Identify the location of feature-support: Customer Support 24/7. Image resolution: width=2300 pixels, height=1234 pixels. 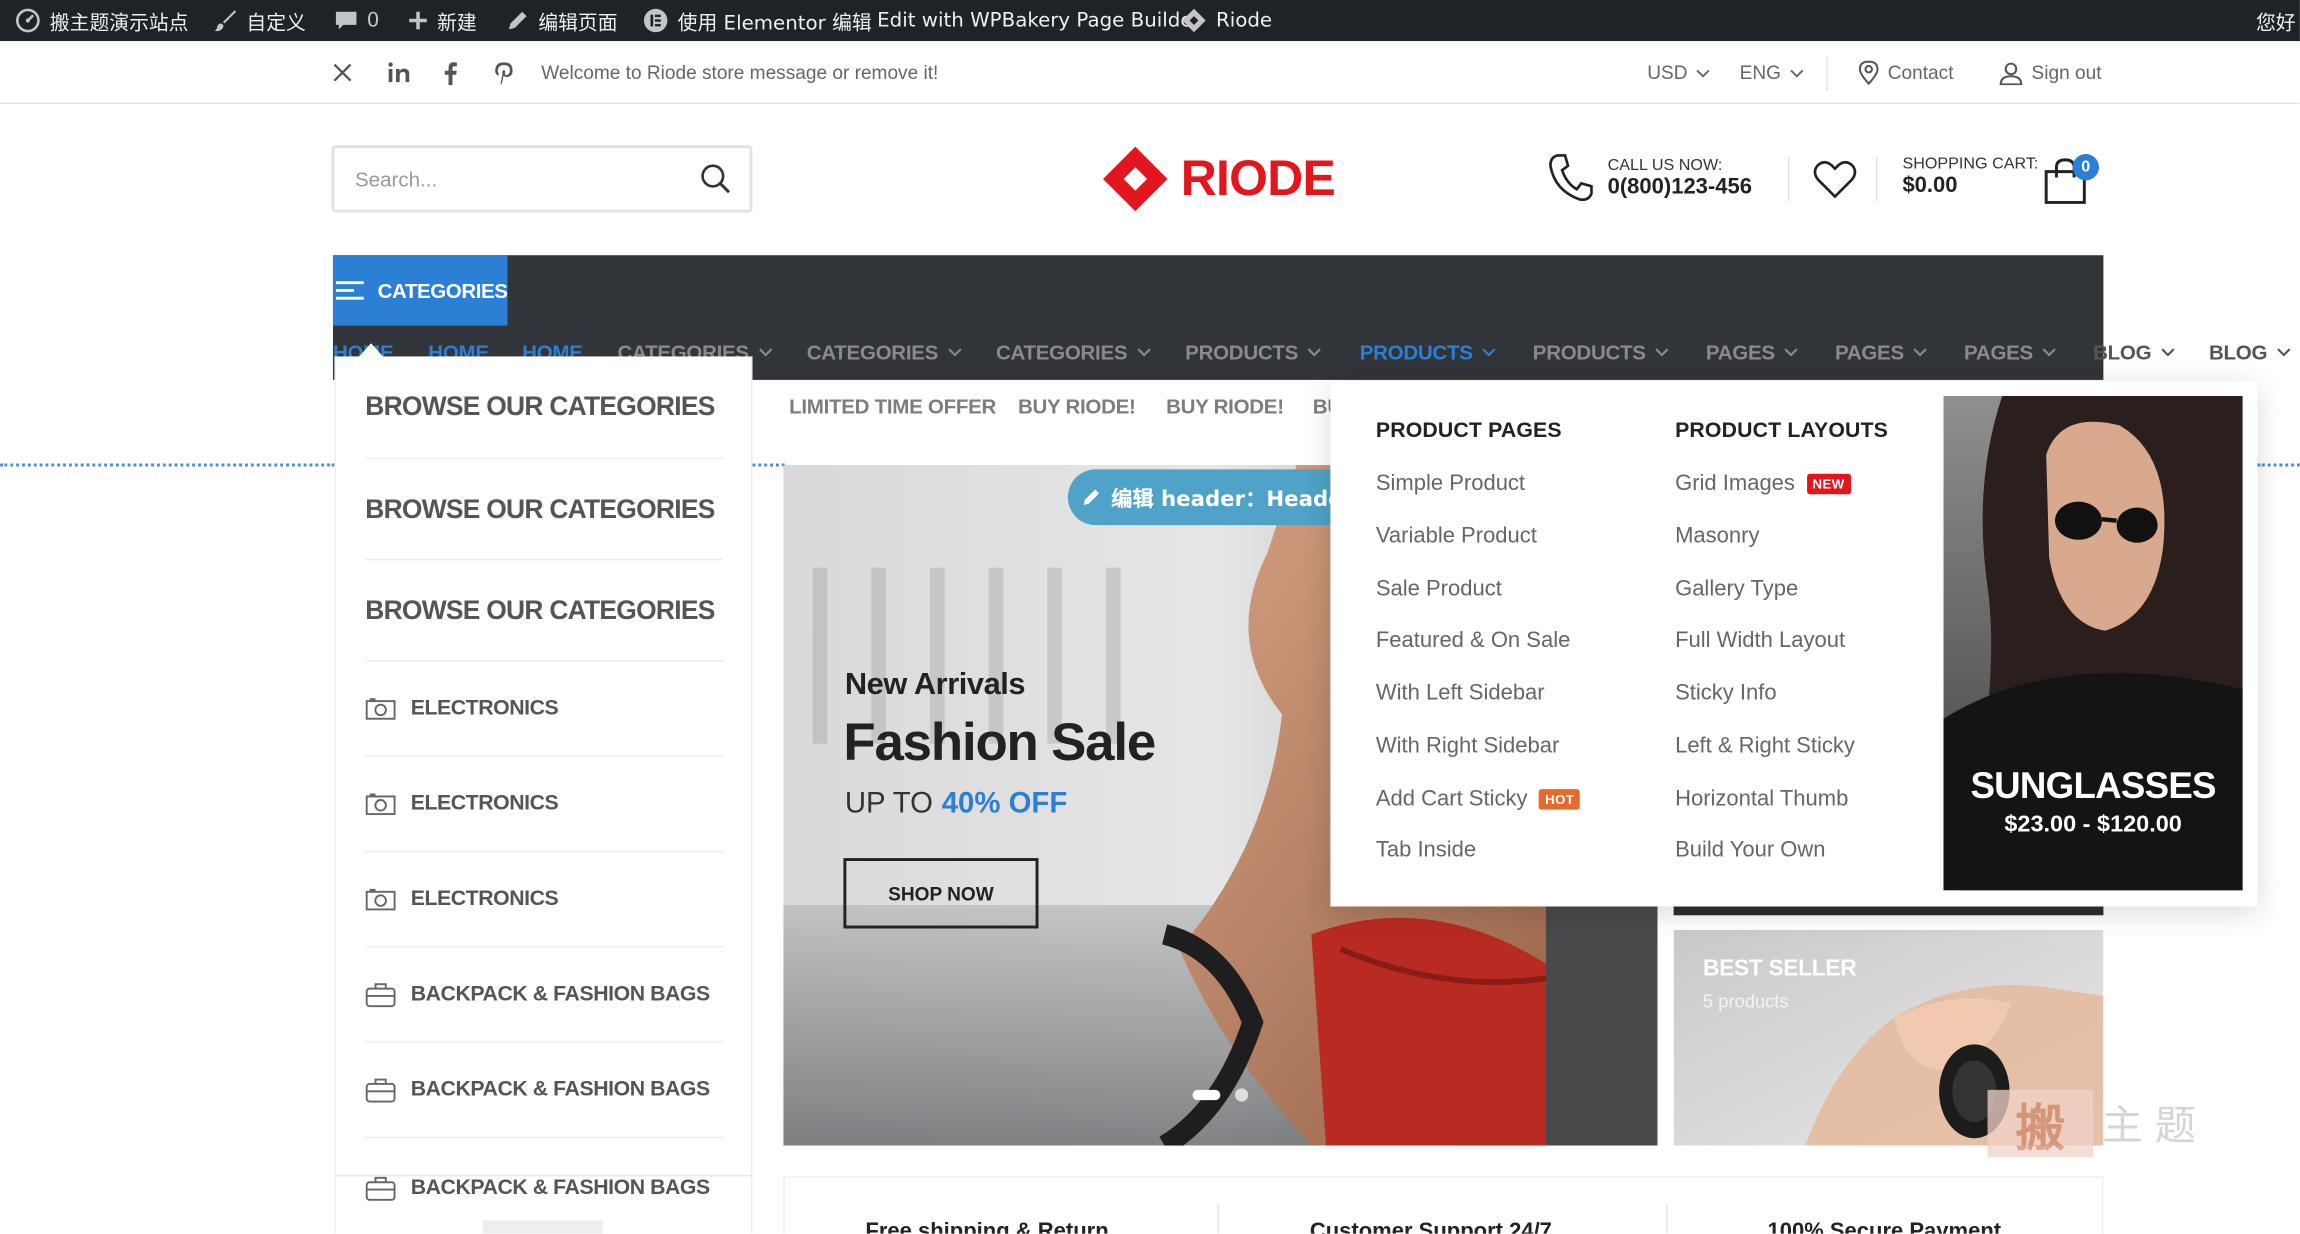
(1430, 1226).